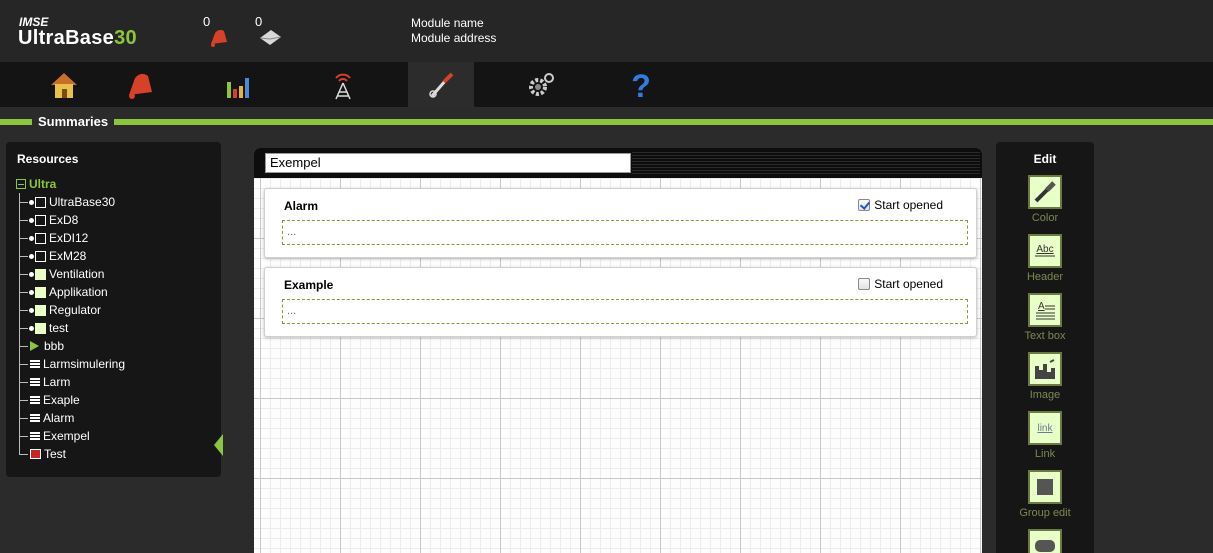 This screenshot has height=553, width=1213. I want to click on resources-title: Resources, so click(48, 159).